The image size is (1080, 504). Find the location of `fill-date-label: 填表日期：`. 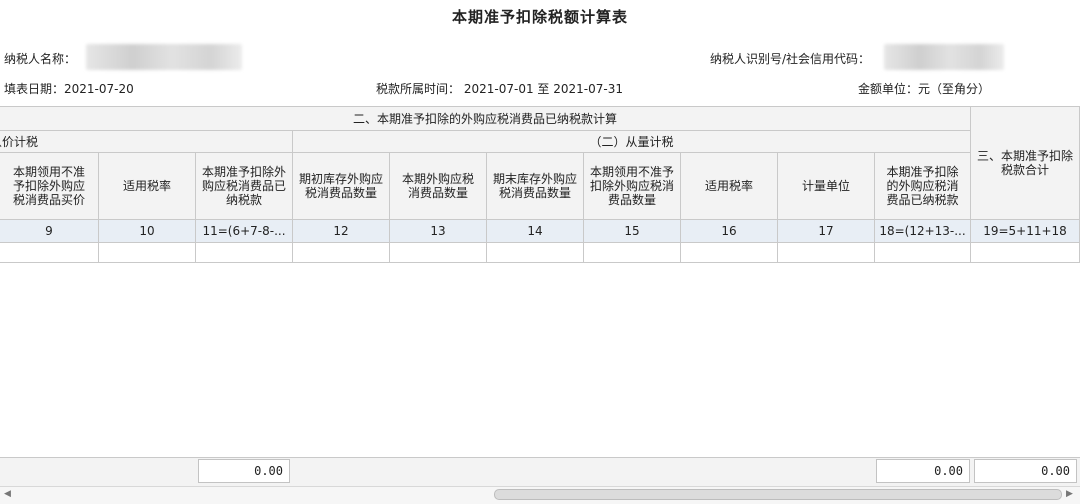

fill-date-label: 填表日期： is located at coordinates (34, 89).